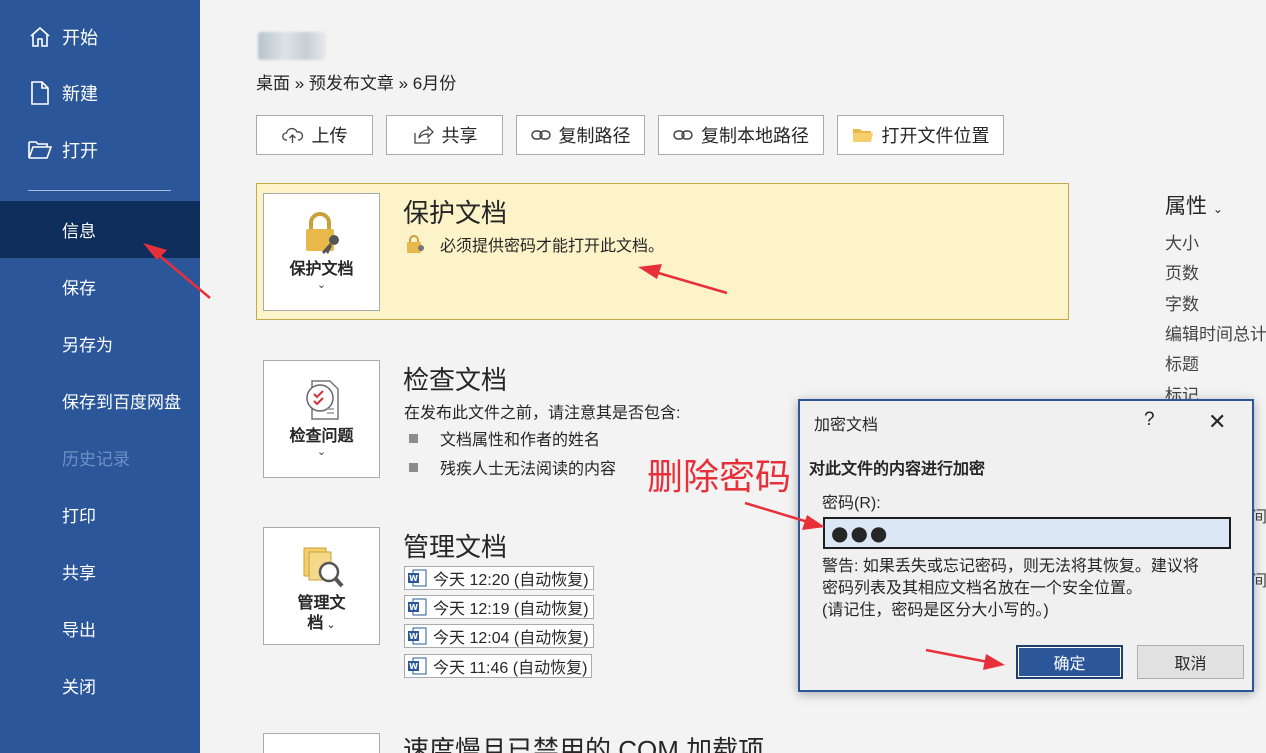  Describe the element at coordinates (321, 743) in the screenshot. I see `com-addins-button` at that location.